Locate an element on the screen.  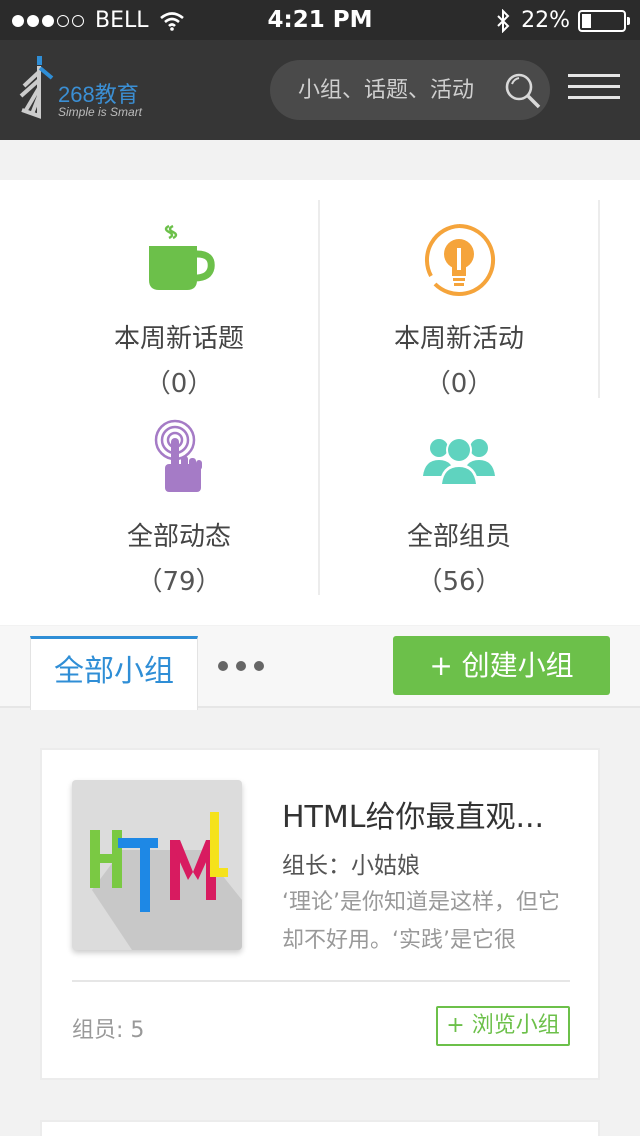
stat-label: 本周新话题 is located at coordinates (178, 339).